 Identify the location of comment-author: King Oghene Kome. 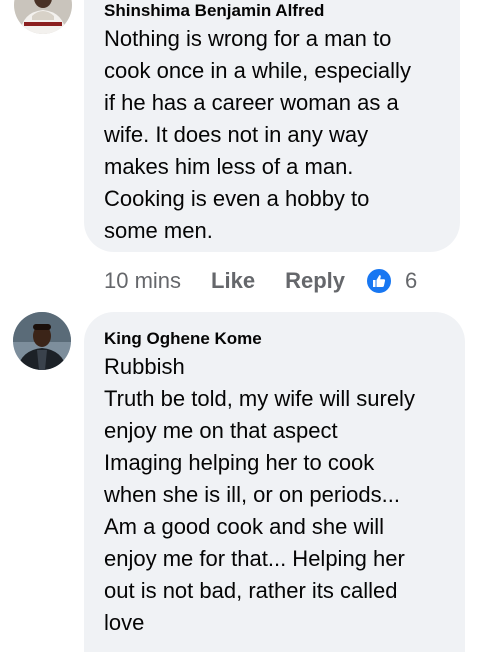
(274, 339).